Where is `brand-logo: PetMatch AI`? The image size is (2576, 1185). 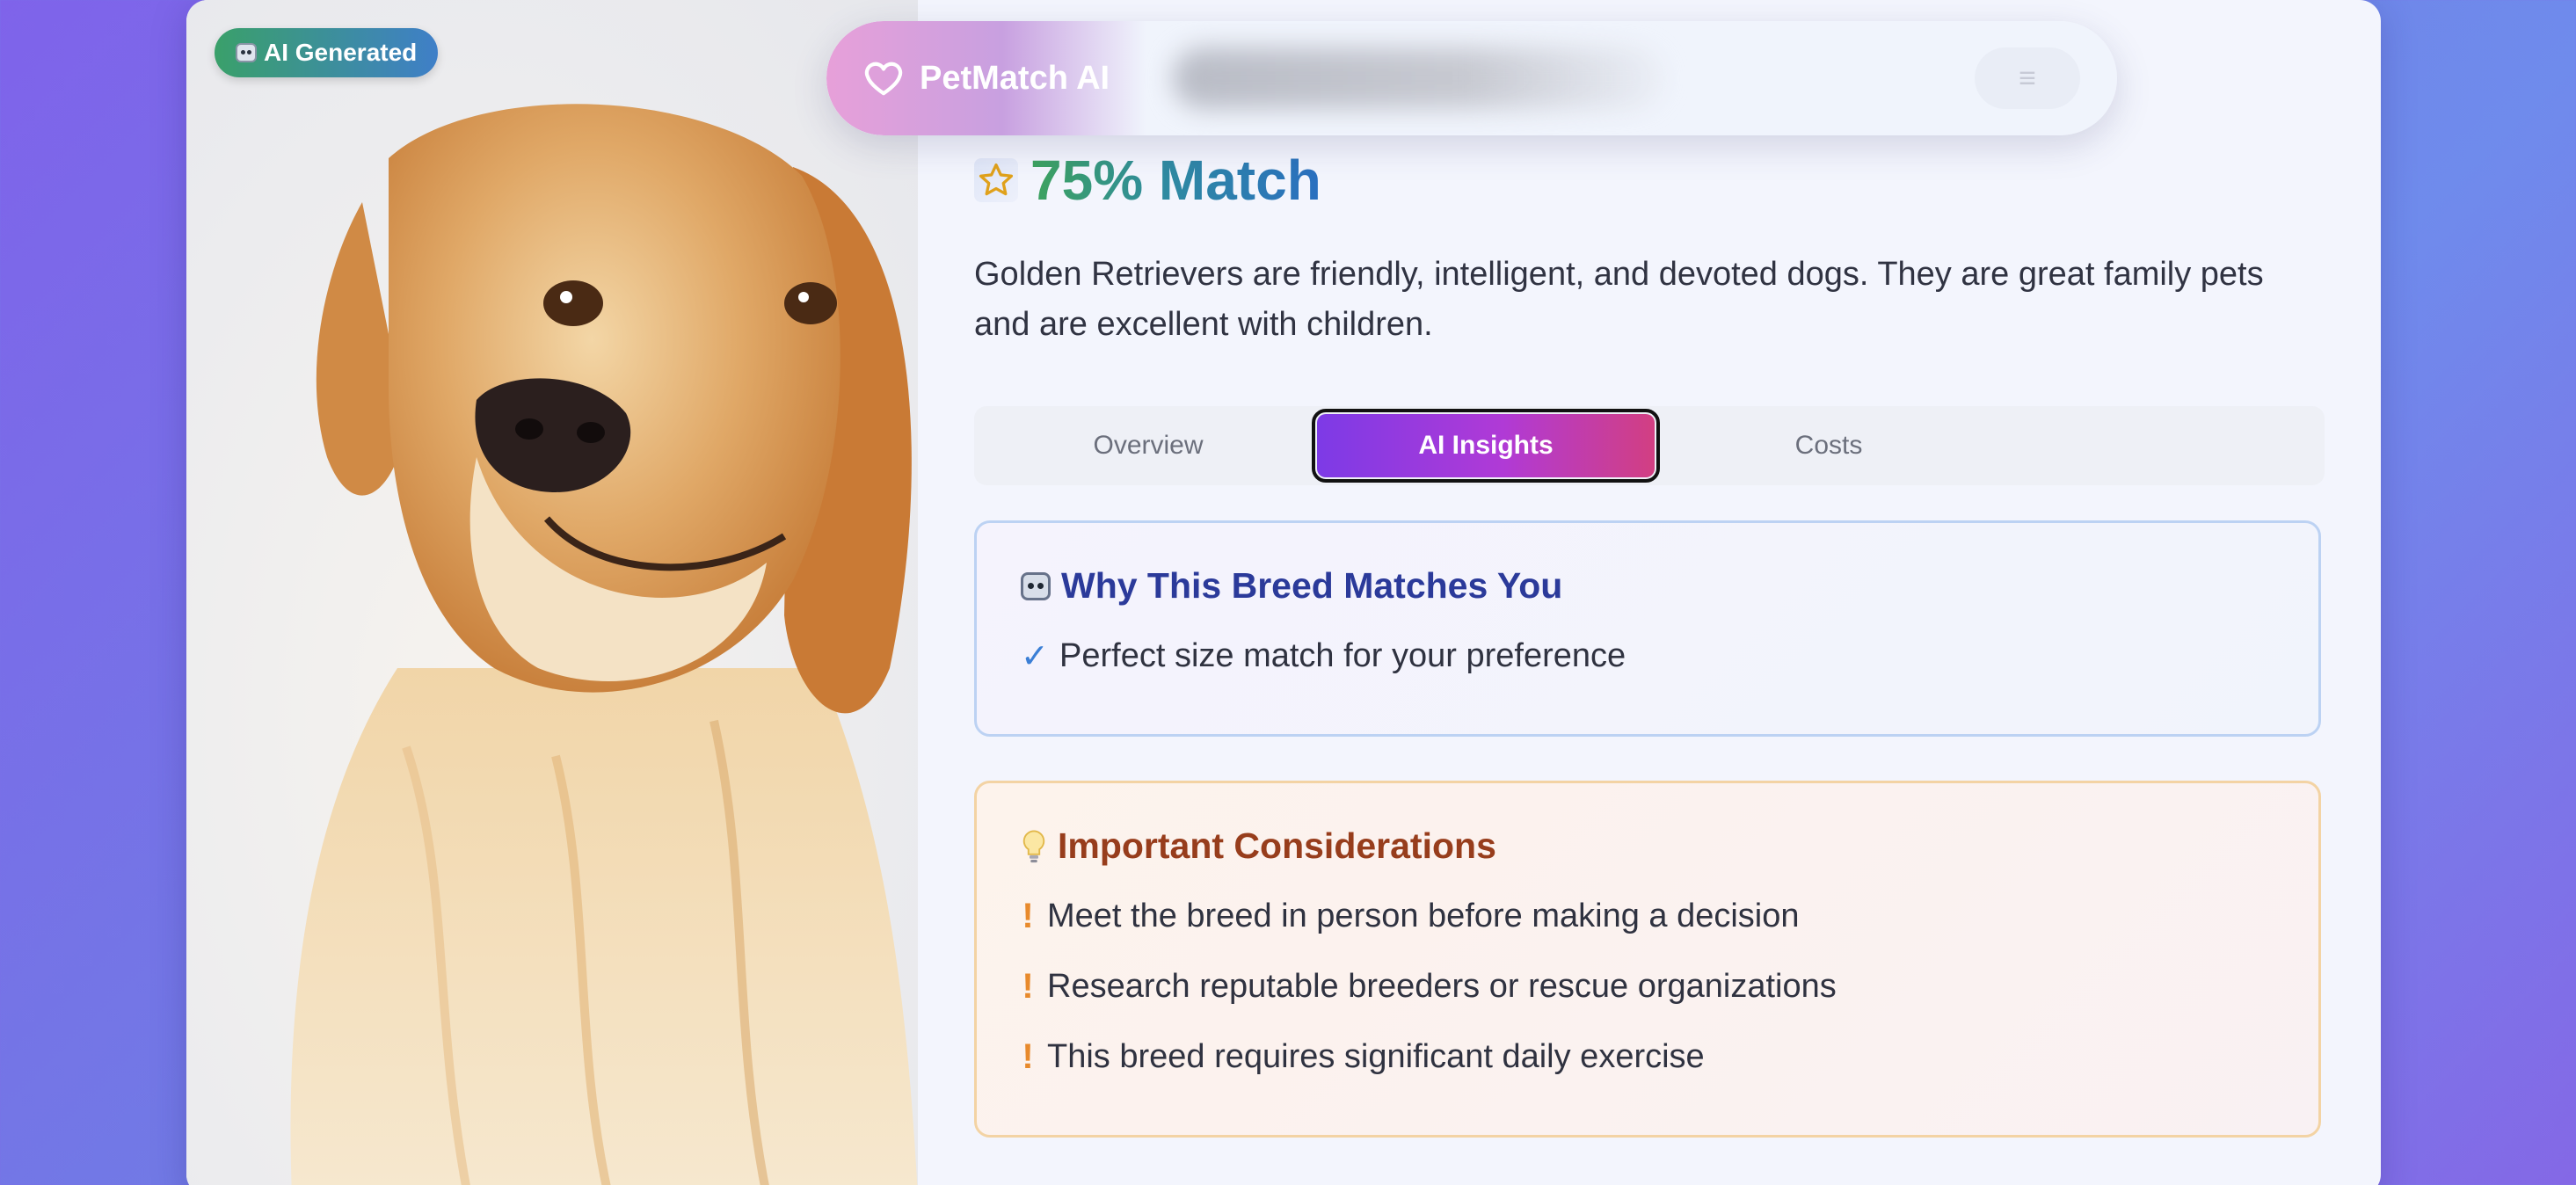
brand-logo: PetMatch AI is located at coordinates (986, 78).